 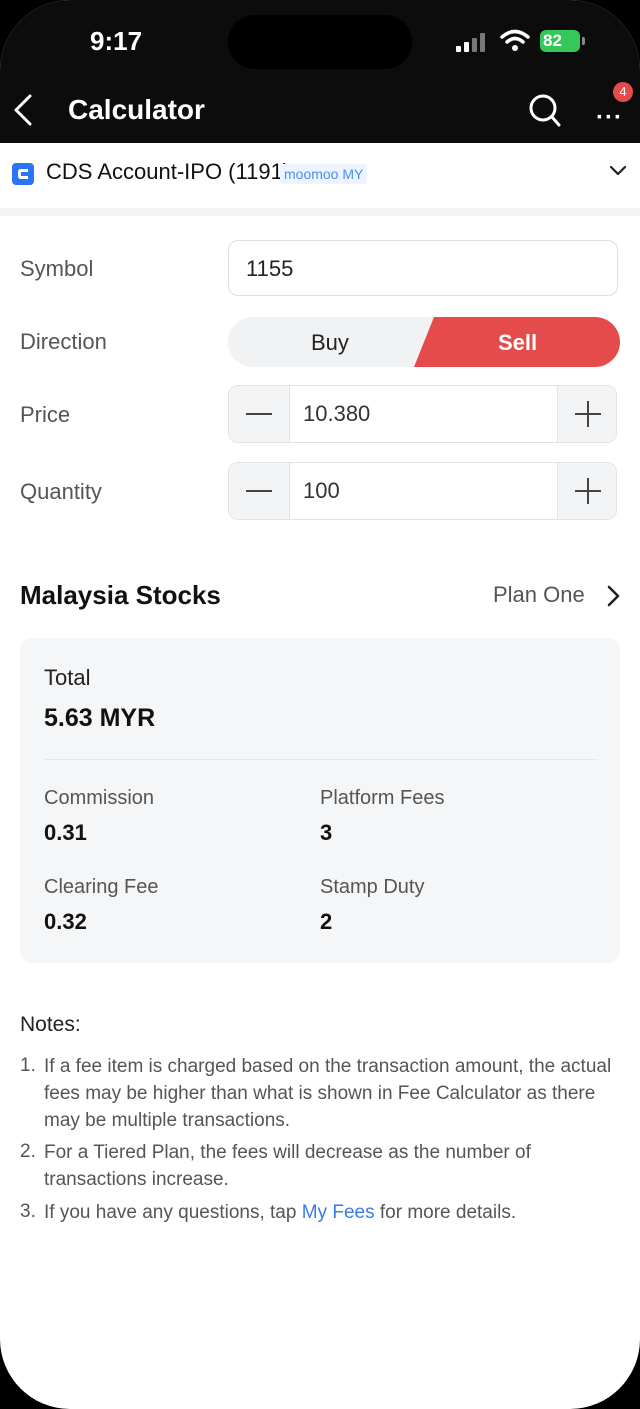 What do you see at coordinates (61, 491) in the screenshot?
I see `quantity-label: Quantity` at bounding box center [61, 491].